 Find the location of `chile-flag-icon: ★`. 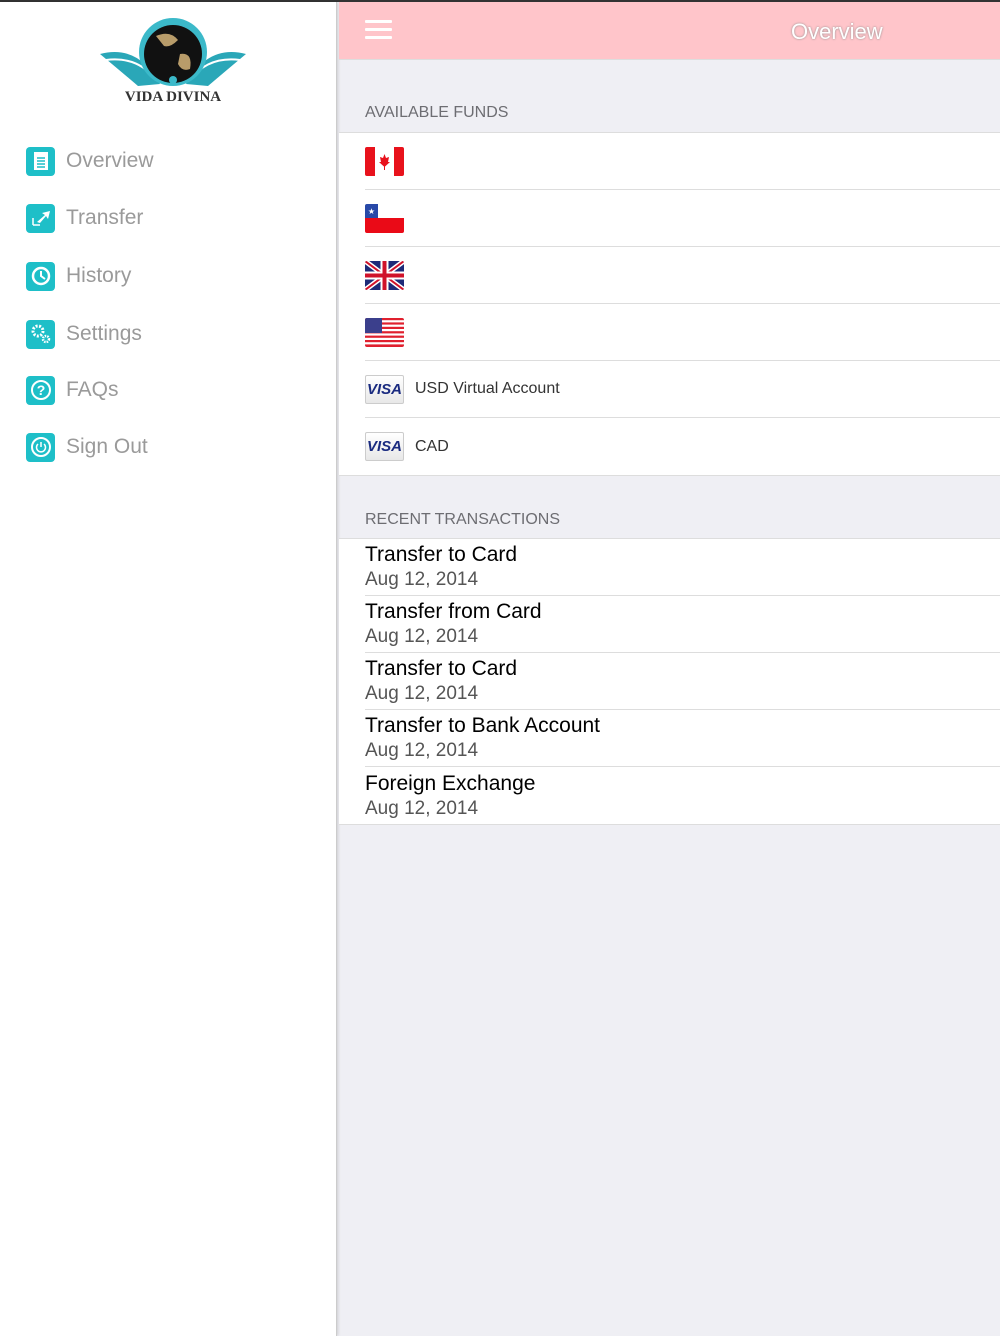

chile-flag-icon: ★ is located at coordinates (384, 218).